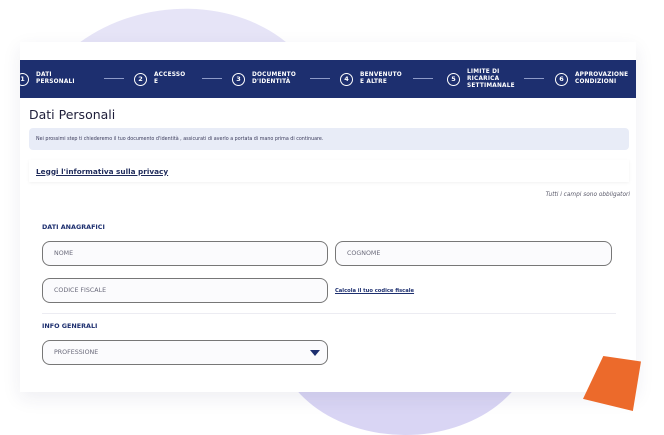 Image resolution: width=664 pixels, height=435 pixels. What do you see at coordinates (453, 79) in the screenshot?
I see `step-number: 5` at bounding box center [453, 79].